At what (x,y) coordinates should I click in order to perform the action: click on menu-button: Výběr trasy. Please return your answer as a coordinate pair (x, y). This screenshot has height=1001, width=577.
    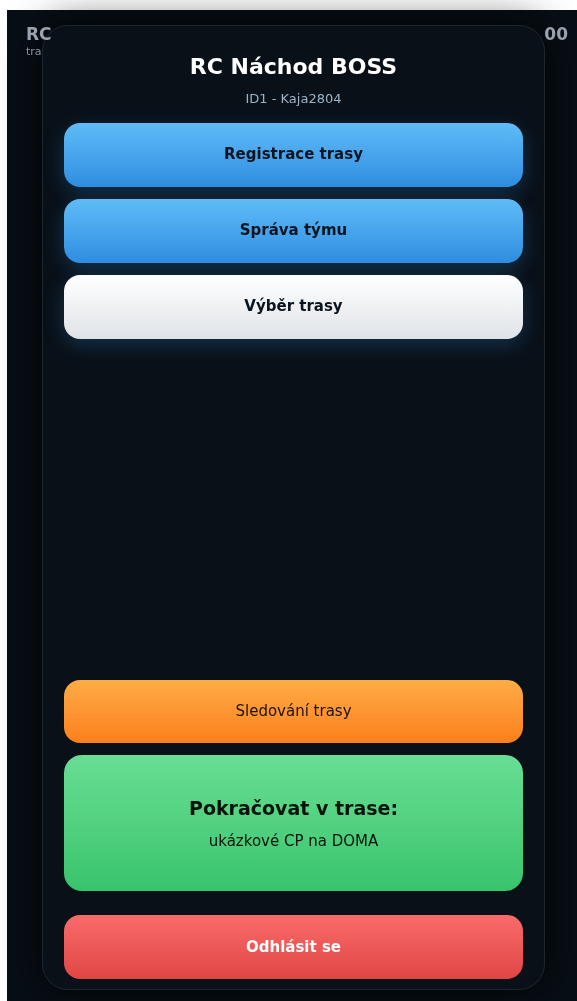
    Looking at the image, I should click on (293, 306).